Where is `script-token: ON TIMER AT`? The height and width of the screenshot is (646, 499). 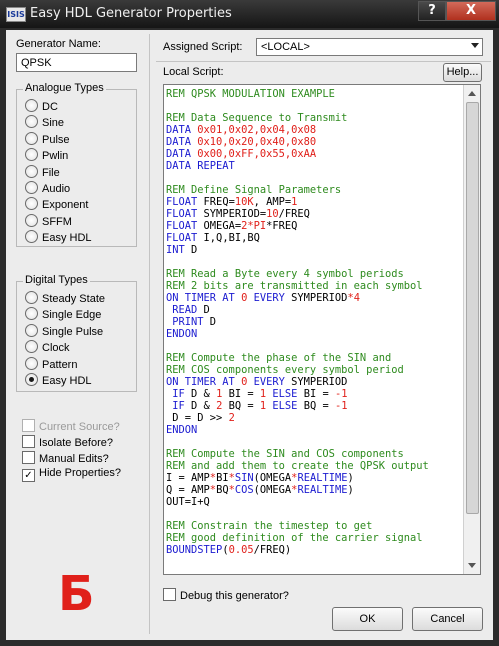 script-token: ON TIMER AT is located at coordinates (204, 298).